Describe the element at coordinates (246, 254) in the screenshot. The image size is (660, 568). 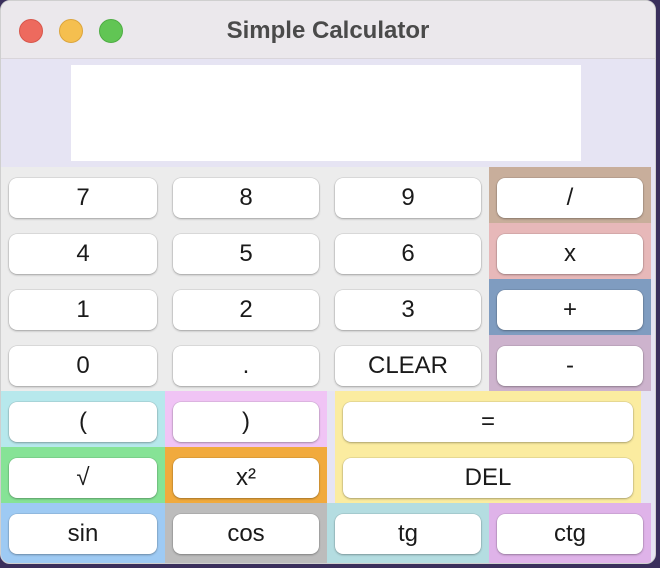
I see `digit-5-button: 5` at that location.